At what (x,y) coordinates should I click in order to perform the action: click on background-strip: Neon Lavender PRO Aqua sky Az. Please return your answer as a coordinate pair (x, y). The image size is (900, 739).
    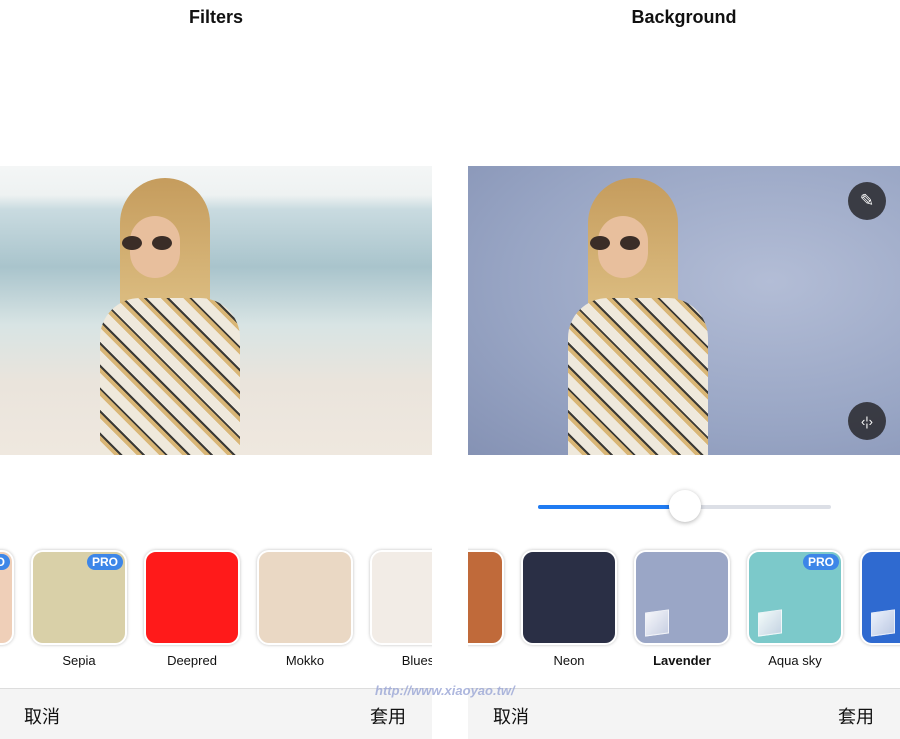
    Looking at the image, I should click on (684, 610).